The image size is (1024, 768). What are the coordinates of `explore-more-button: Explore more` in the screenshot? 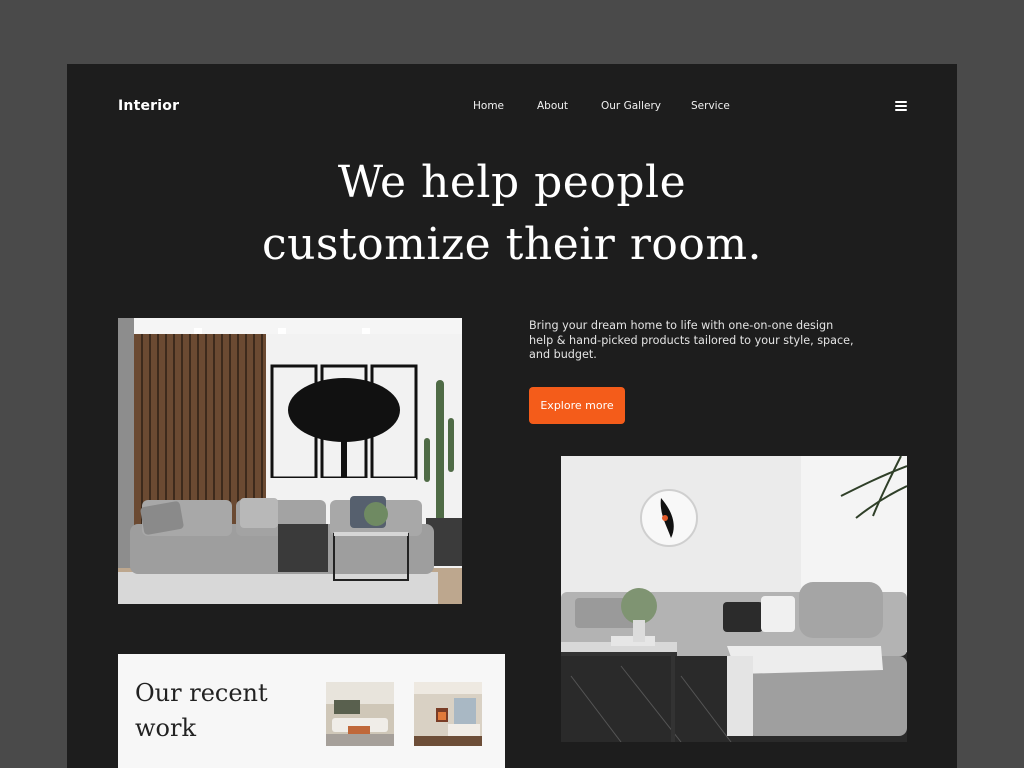 It's located at (577, 405).